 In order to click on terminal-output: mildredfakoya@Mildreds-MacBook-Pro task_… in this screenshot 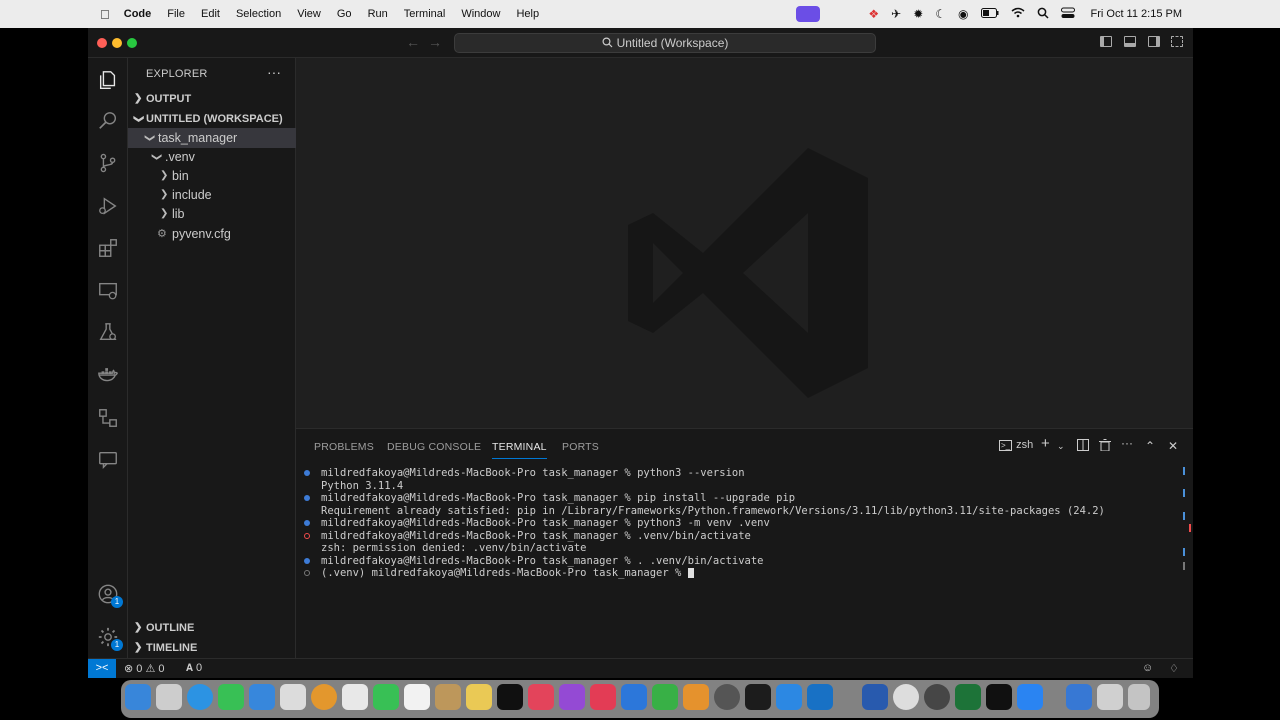, I will do `click(742, 523)`.